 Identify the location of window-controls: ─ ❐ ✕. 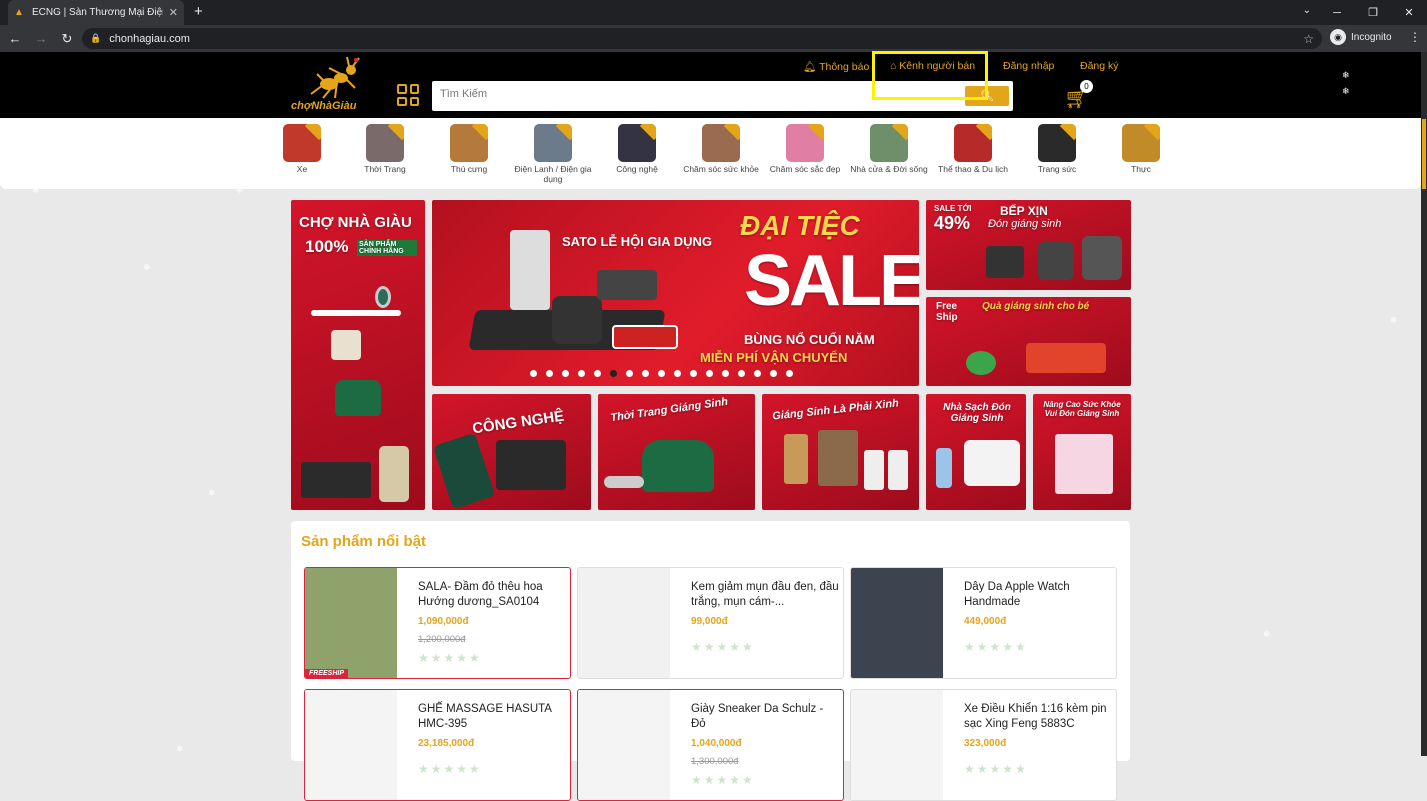
(1373, 12).